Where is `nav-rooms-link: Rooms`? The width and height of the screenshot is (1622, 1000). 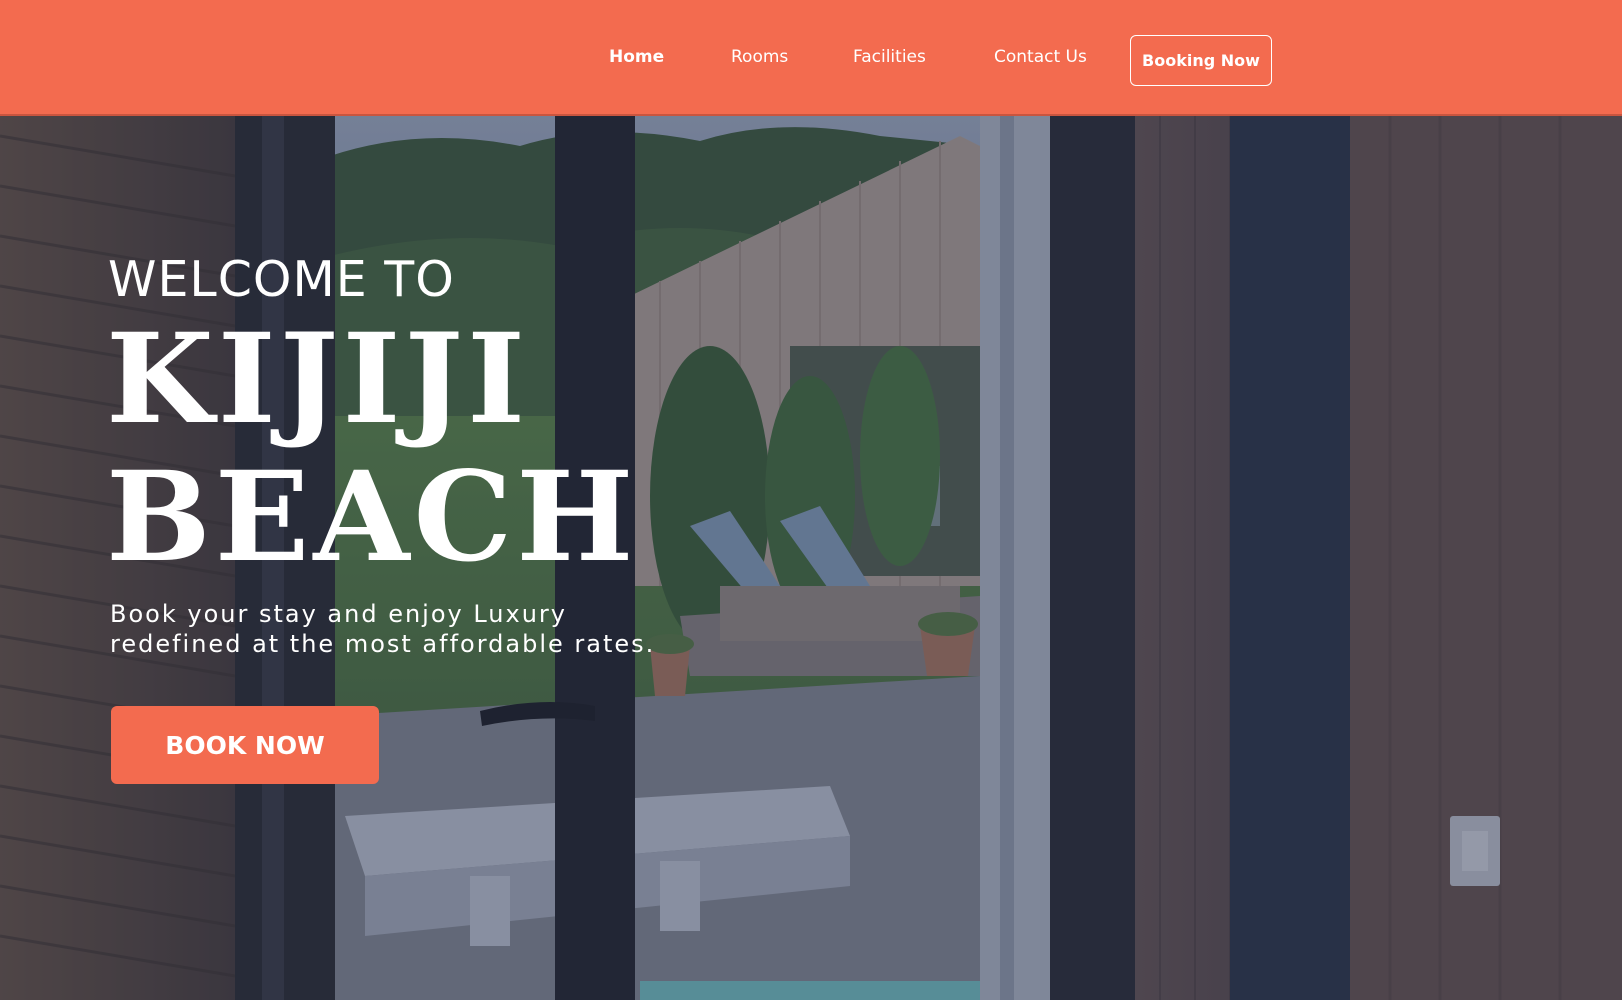
nav-rooms-link: Rooms is located at coordinates (759, 57).